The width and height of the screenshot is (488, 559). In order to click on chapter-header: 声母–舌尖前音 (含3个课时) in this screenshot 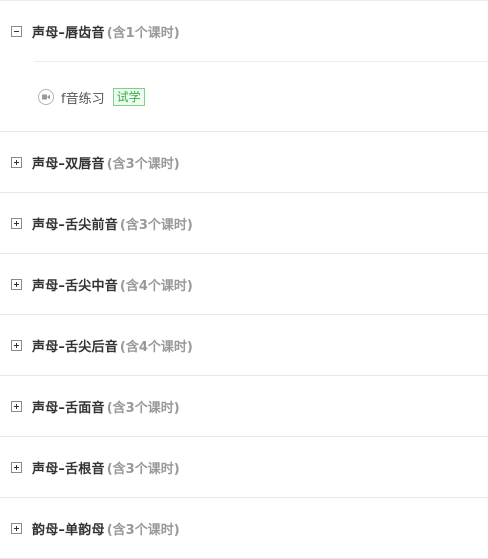, I will do `click(244, 223)`.